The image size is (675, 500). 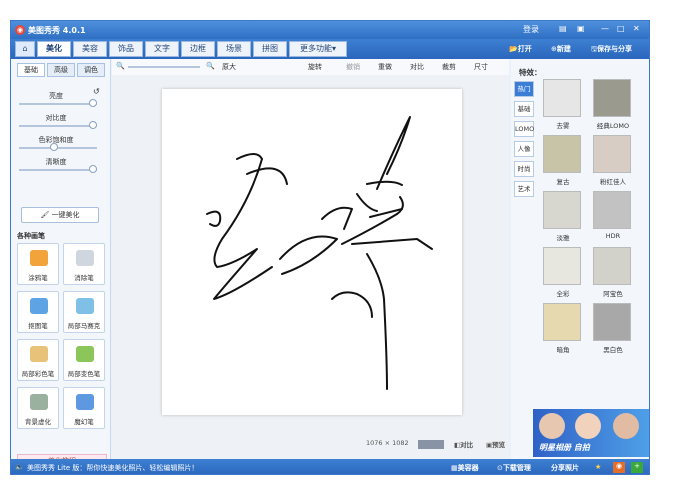 What do you see at coordinates (524, 129) in the screenshot?
I see `effect-tab-lomo: LOMO` at bounding box center [524, 129].